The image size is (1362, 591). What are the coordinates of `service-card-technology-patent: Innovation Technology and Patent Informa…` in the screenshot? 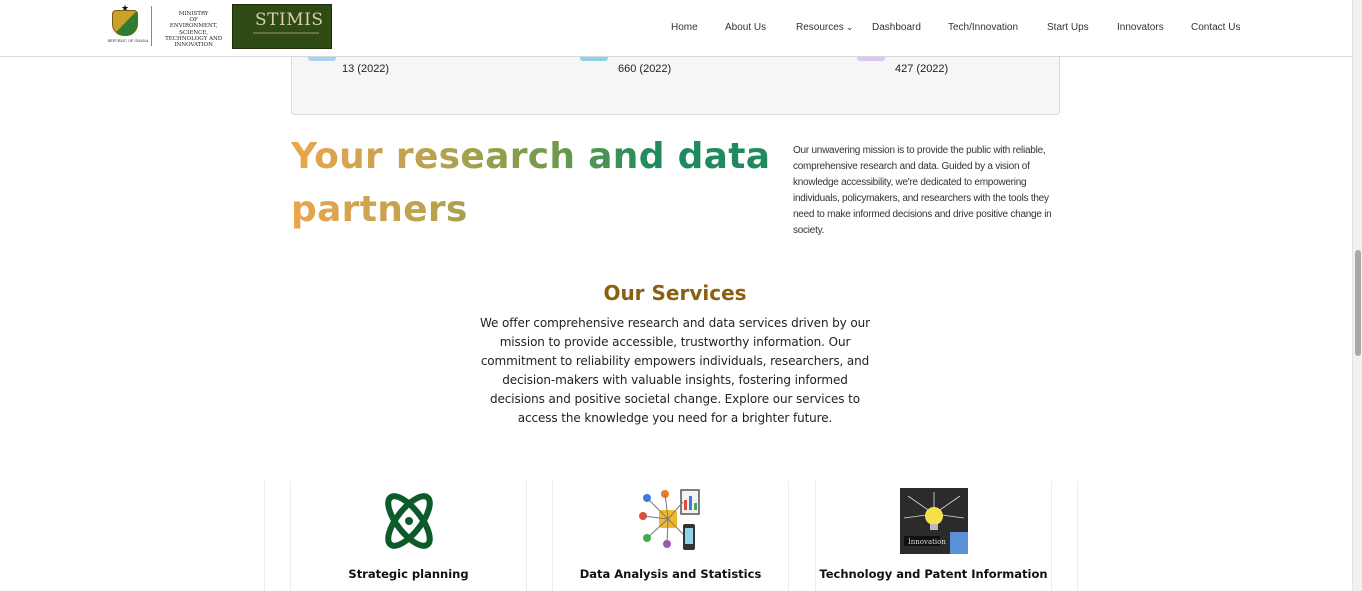 It's located at (933, 536).